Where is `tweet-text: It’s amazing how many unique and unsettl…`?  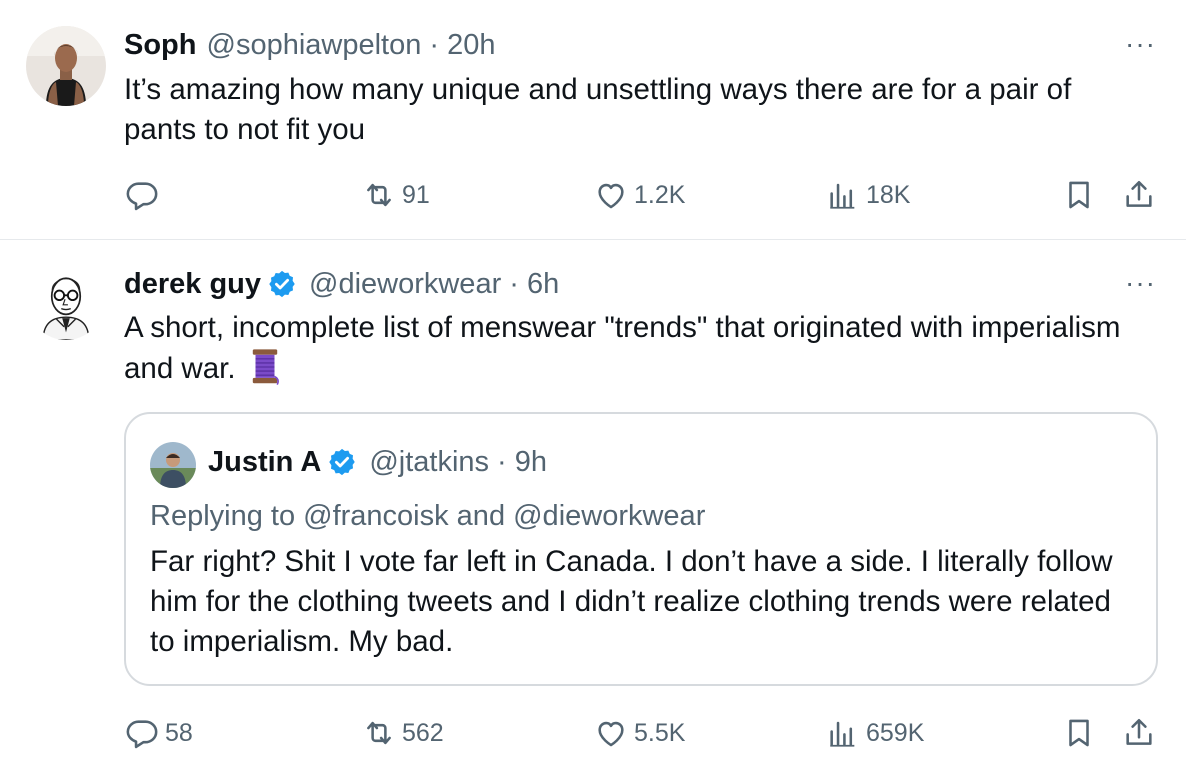 tweet-text: It’s amazing how many unique and unsettl… is located at coordinates (598, 109).